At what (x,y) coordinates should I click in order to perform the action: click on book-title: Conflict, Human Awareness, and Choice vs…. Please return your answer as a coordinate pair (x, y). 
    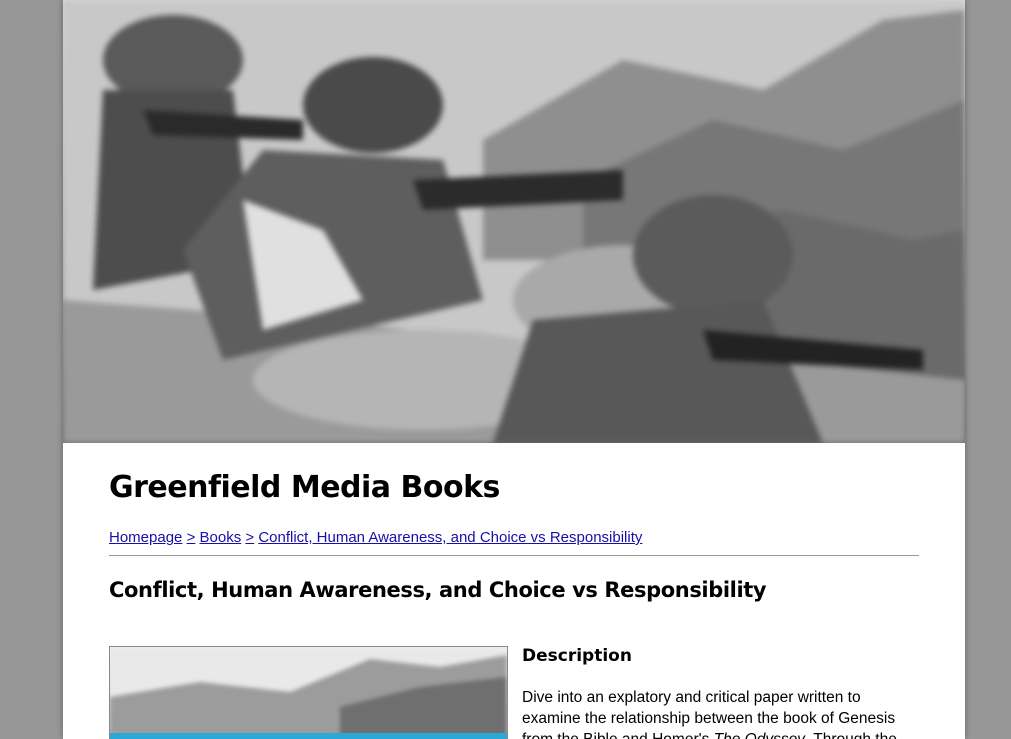
    Looking at the image, I should click on (438, 590).